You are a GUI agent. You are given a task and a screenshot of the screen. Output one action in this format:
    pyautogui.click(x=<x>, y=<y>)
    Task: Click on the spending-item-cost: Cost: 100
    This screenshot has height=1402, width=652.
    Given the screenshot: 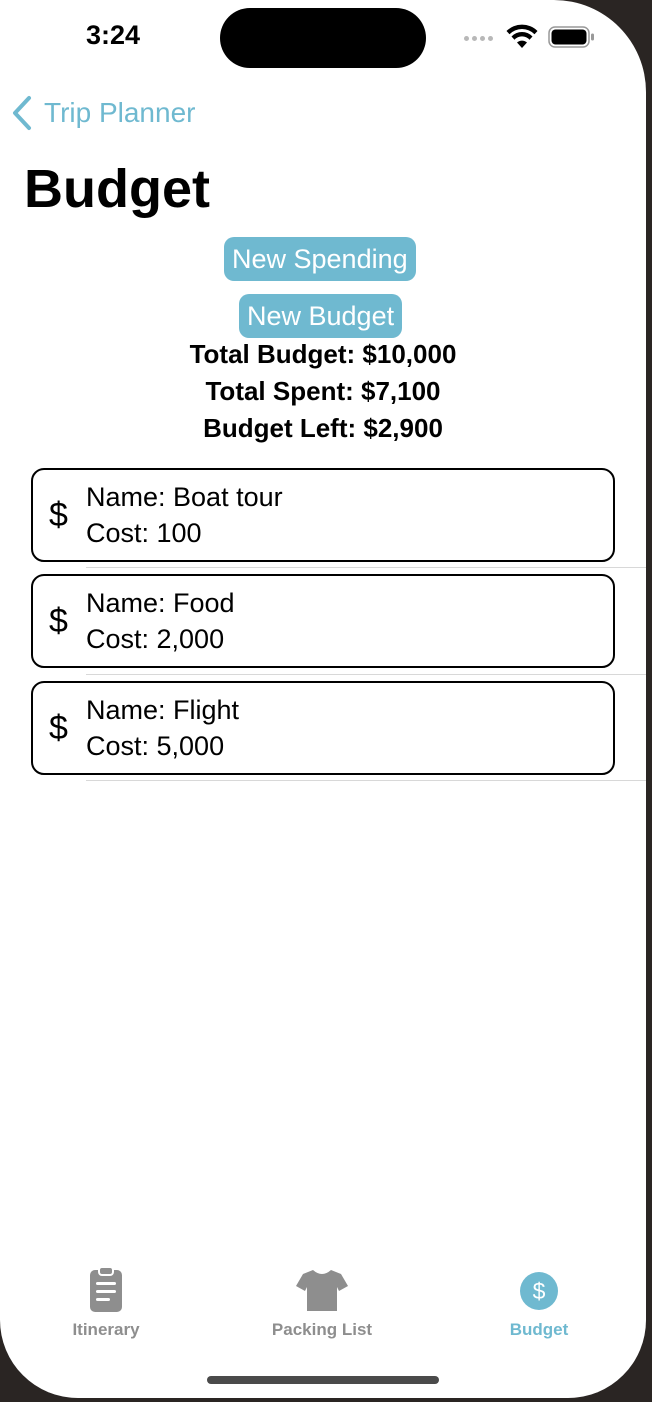 What is the action you would take?
    pyautogui.click(x=144, y=533)
    